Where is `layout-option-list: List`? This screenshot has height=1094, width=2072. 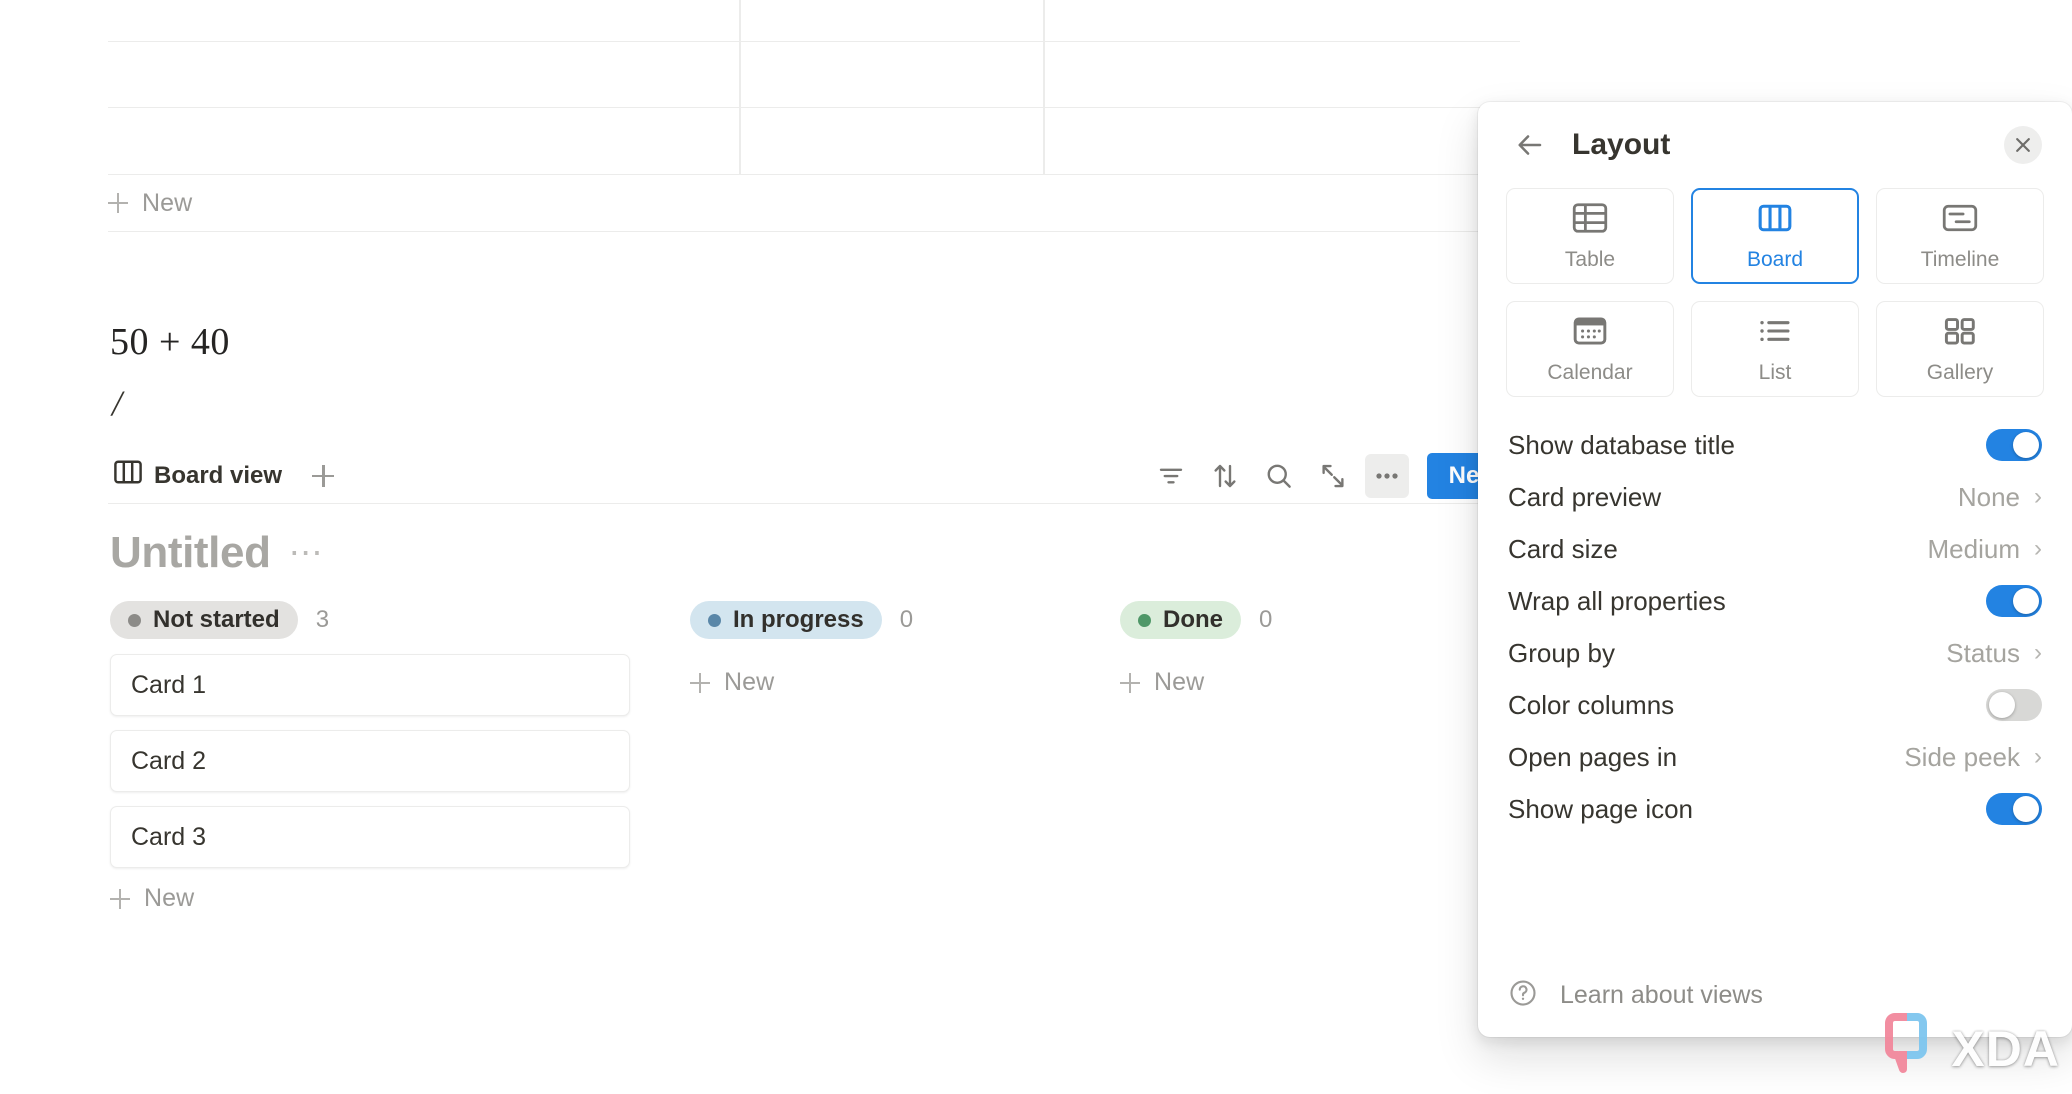 layout-option-list: List is located at coordinates (1775, 349).